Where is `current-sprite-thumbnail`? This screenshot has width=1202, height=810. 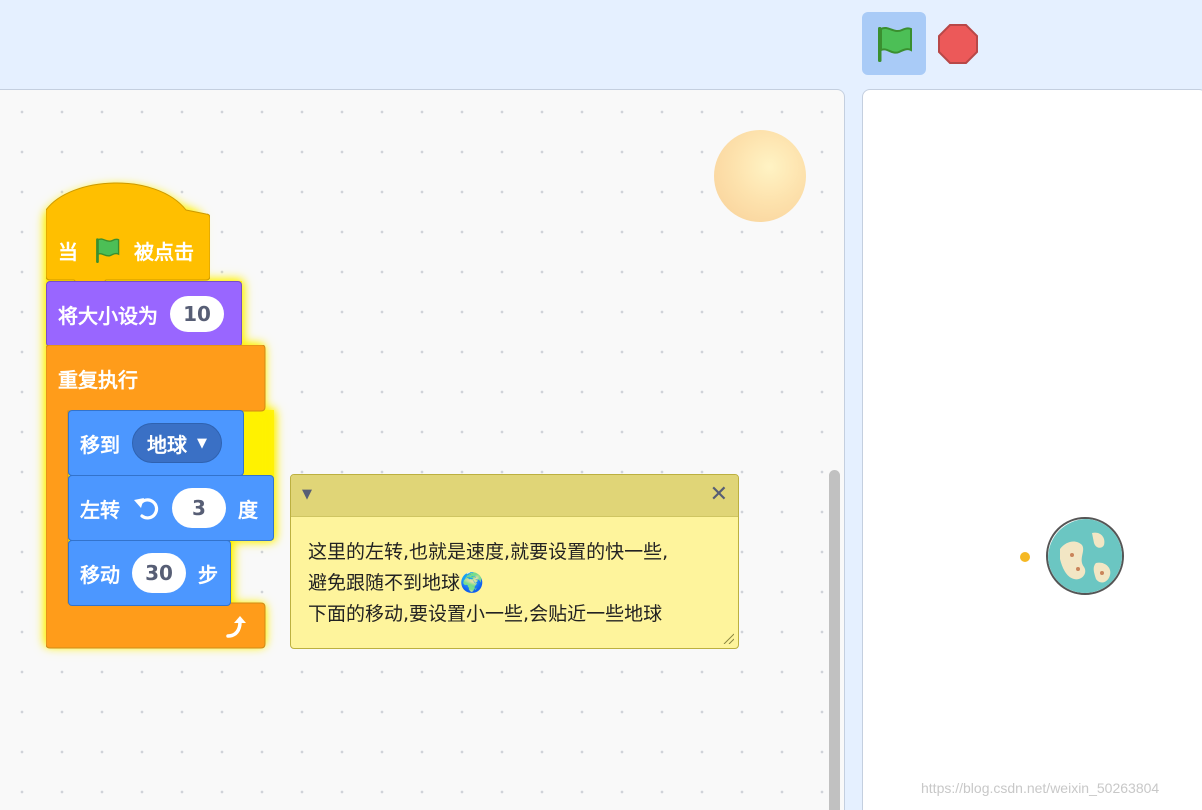 current-sprite-thumbnail is located at coordinates (760, 176).